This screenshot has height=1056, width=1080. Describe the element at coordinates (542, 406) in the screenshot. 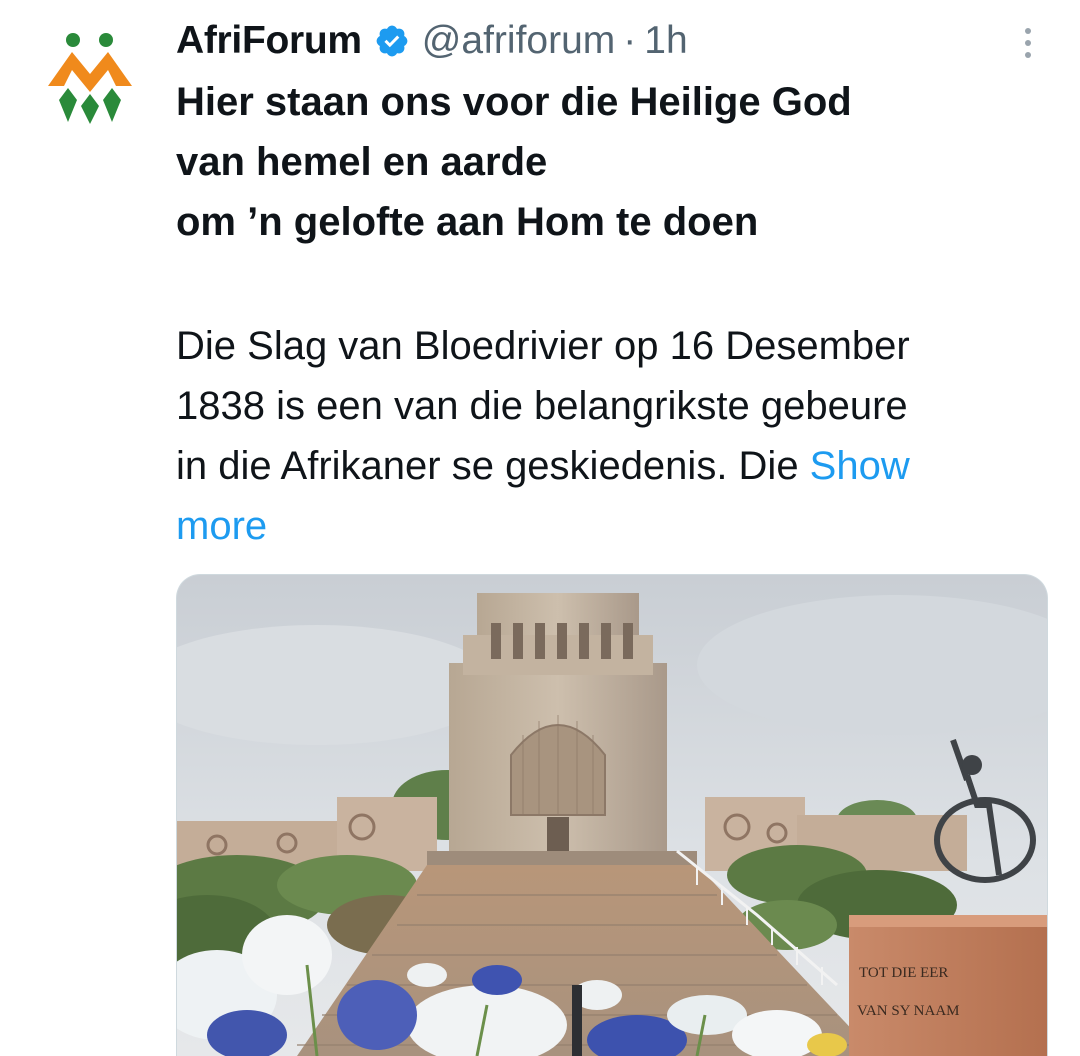

I see `body-line: 1838 is een van die belangrikste gebeure` at that location.